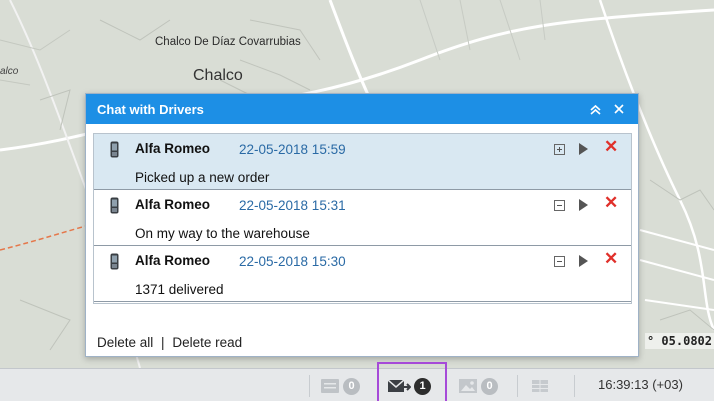  I want to click on expand-icon, so click(559, 149).